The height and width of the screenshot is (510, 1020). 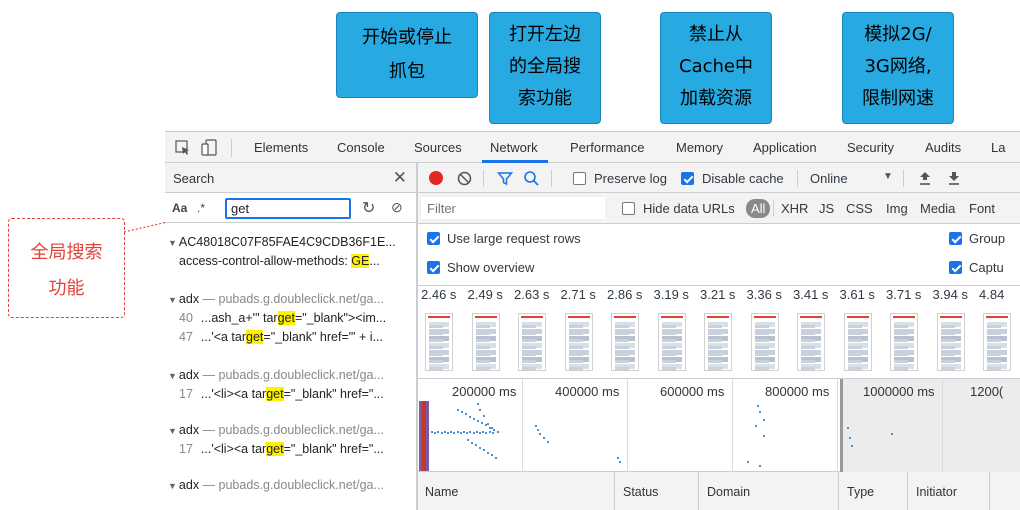 I want to click on tab-audits: Audits, so click(x=943, y=147).